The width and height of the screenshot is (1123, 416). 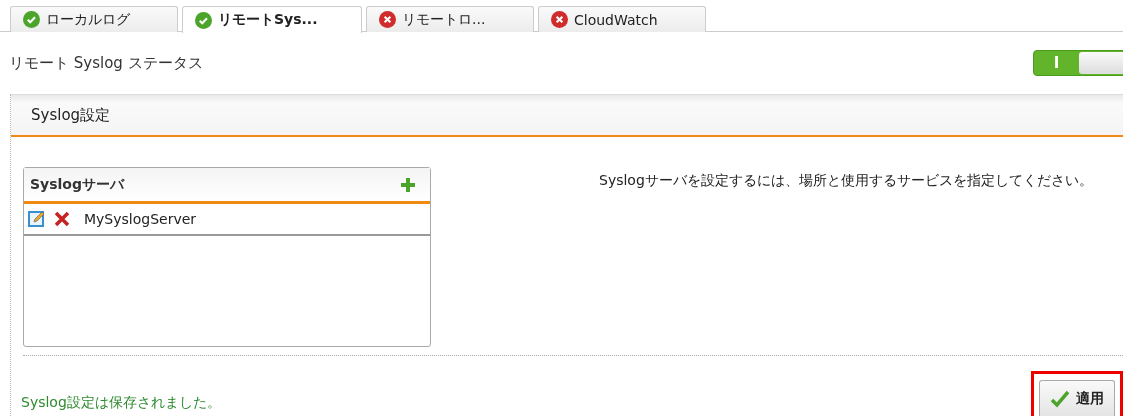 What do you see at coordinates (1060, 398) in the screenshot?
I see `check-icon` at bounding box center [1060, 398].